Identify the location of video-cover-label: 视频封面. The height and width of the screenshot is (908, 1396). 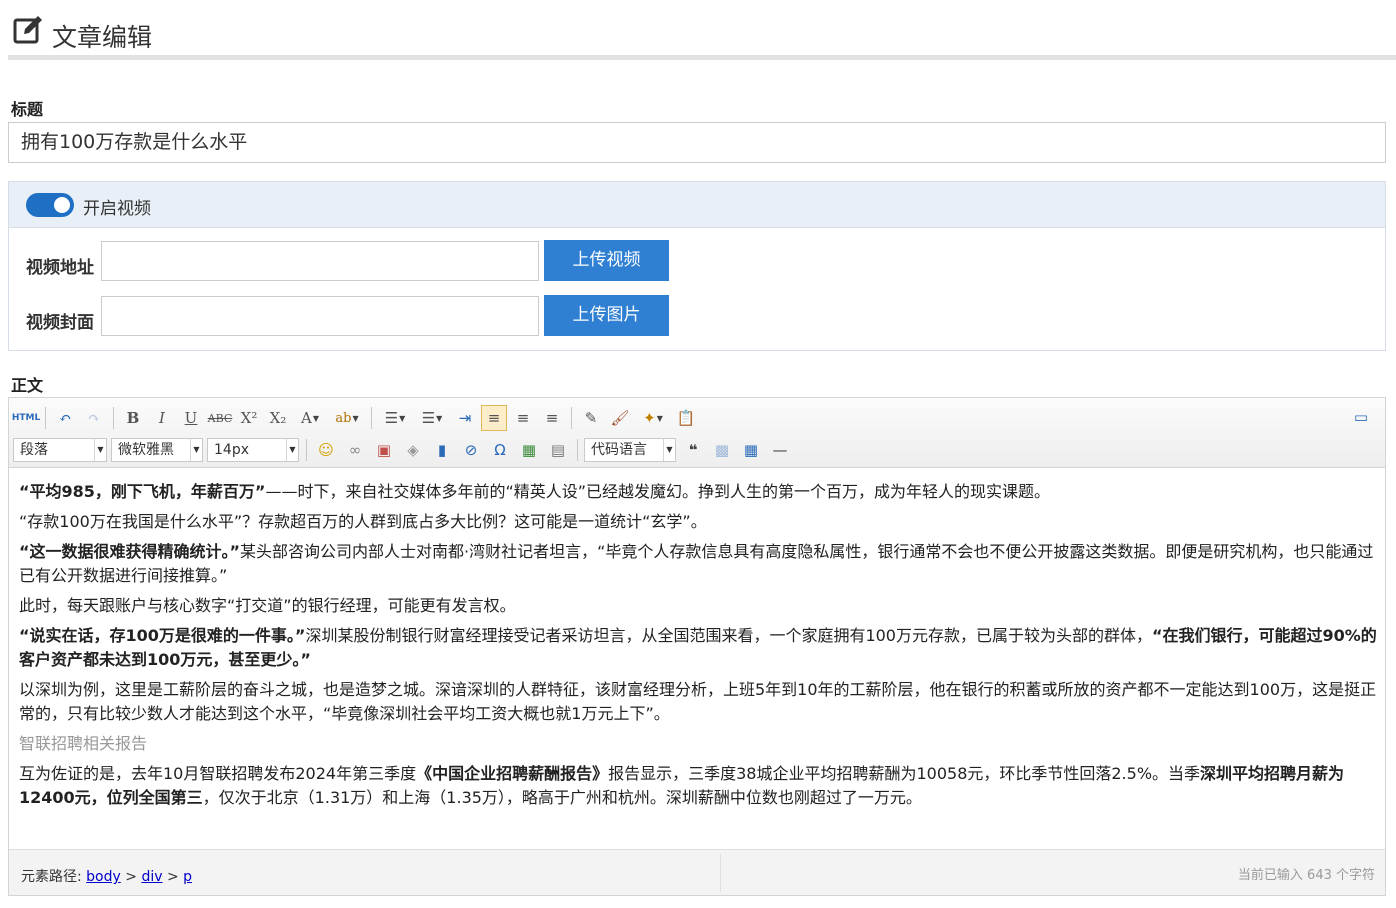
(60, 323).